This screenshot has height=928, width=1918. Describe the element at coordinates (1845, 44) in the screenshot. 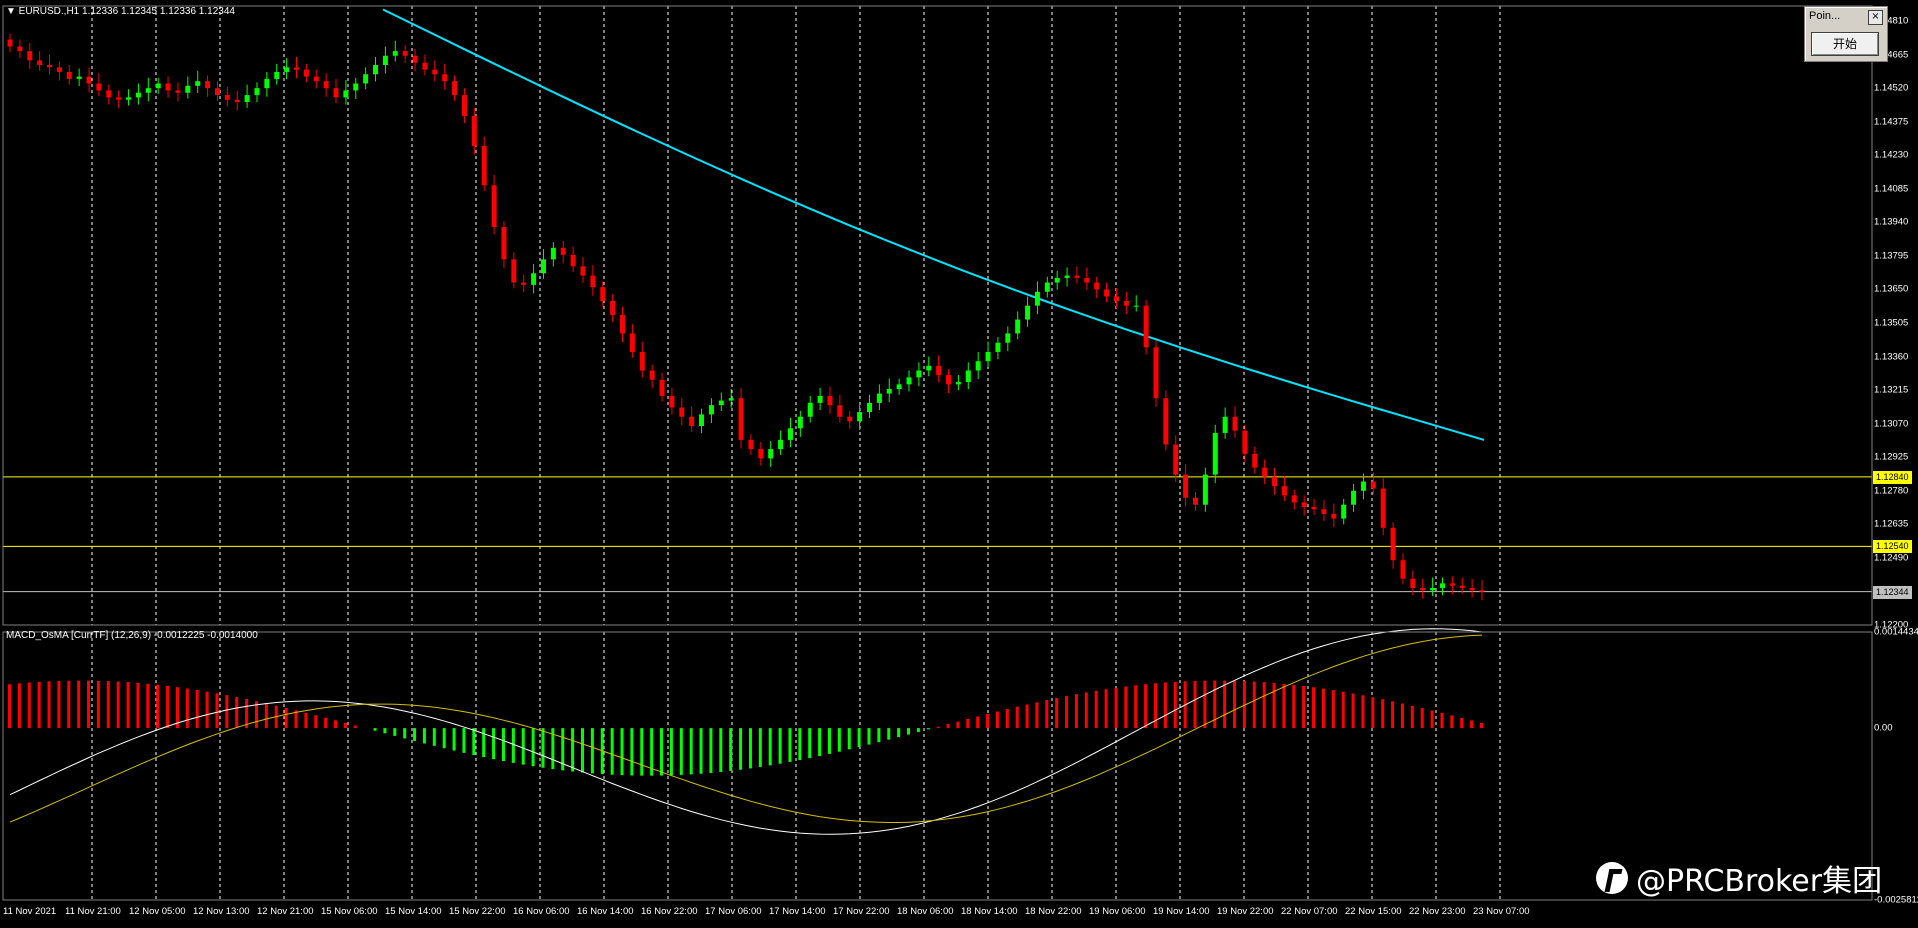

I see `start-button: 开始` at that location.